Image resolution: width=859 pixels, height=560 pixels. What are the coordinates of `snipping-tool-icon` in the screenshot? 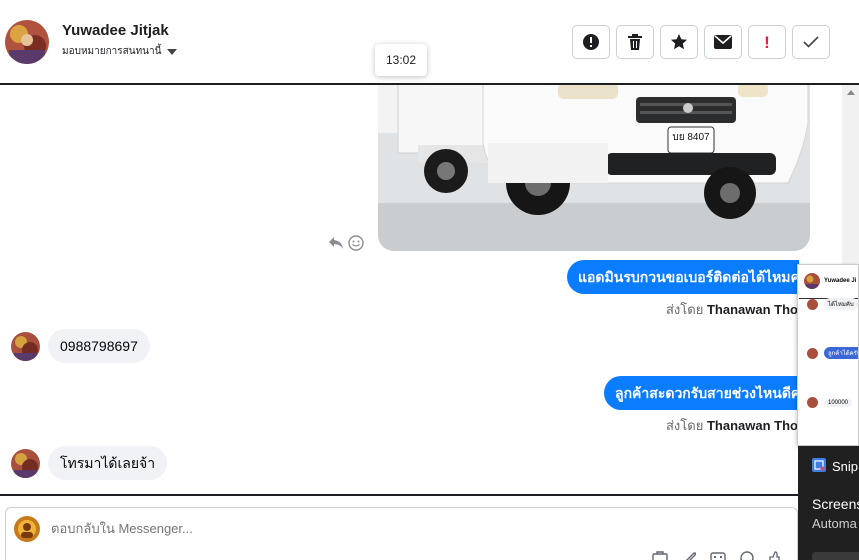 It's located at (819, 466).